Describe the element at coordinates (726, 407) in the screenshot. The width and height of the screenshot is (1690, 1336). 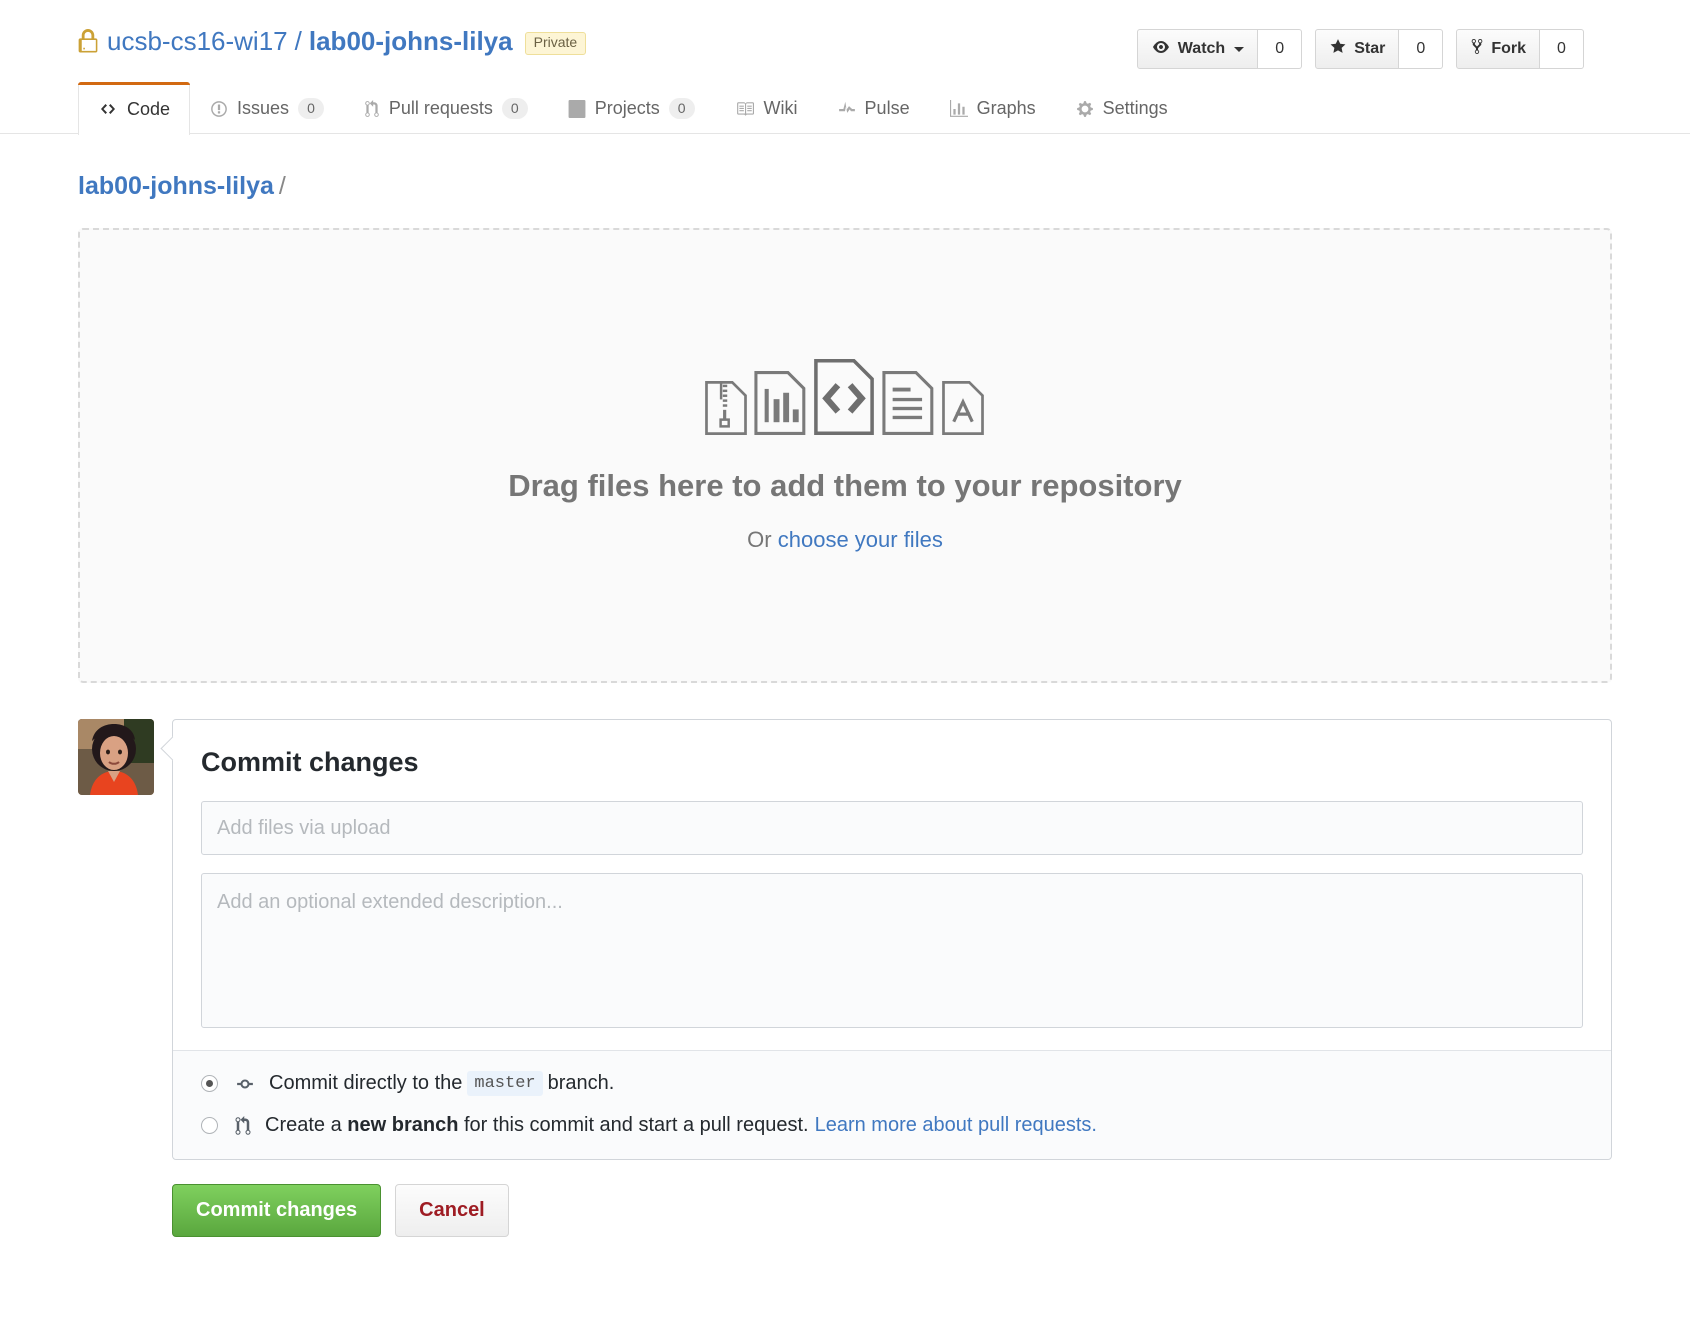
I see `file-zip-icon` at that location.